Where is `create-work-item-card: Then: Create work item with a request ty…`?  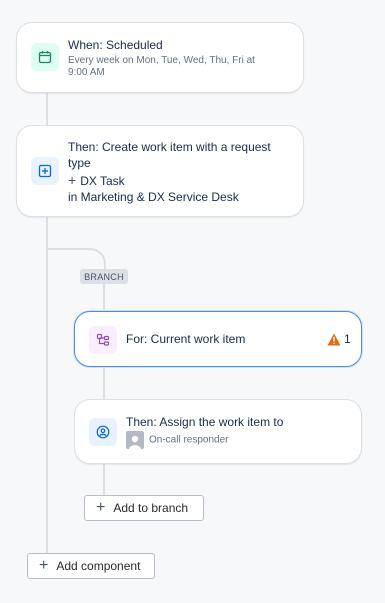 create-work-item-card: Then: Create work item with a request ty… is located at coordinates (160, 171).